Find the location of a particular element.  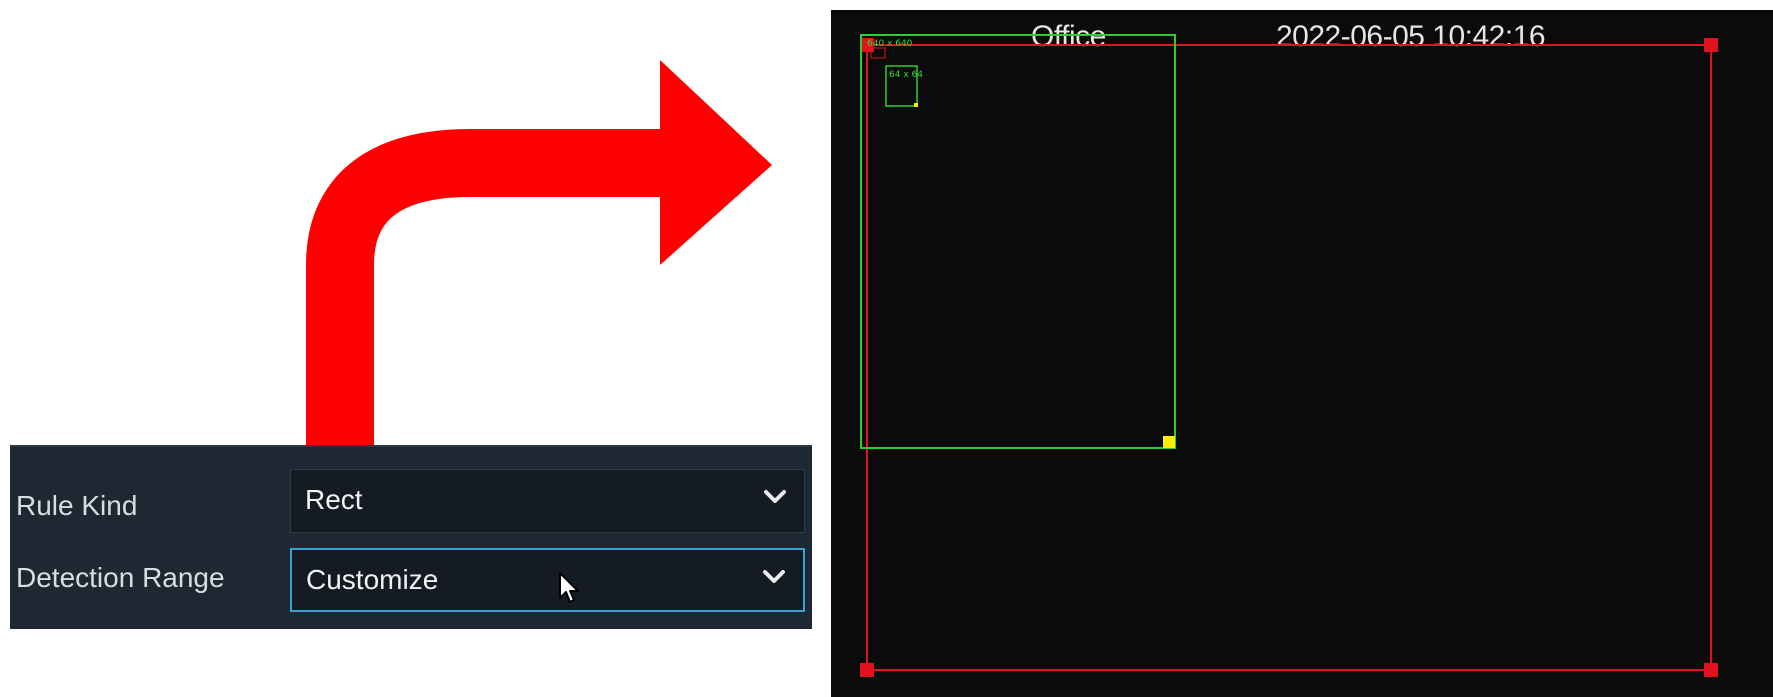

rule-kind-value: Rect is located at coordinates (334, 499).